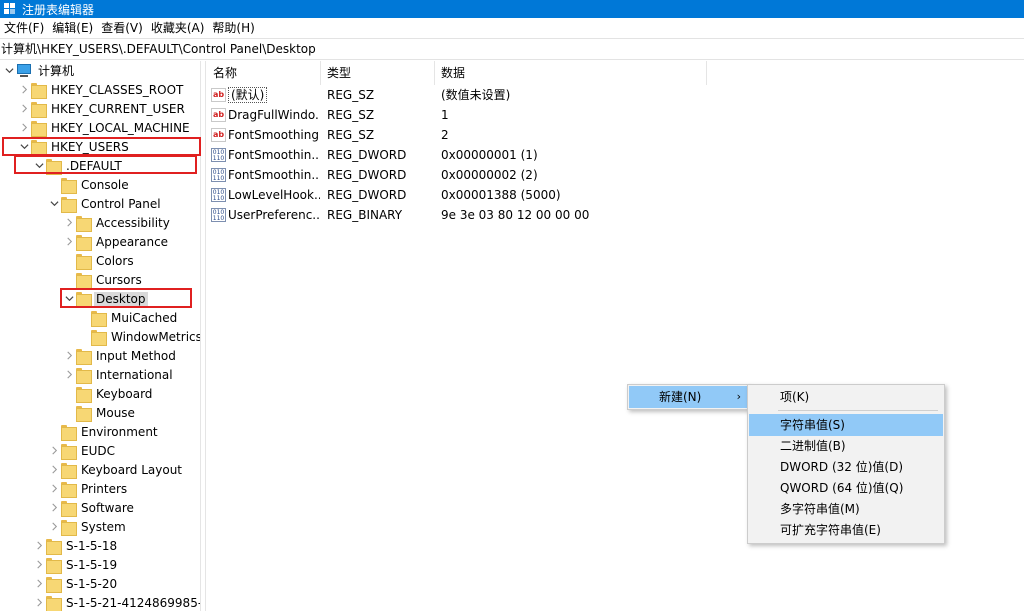 This screenshot has width=1024, height=611. I want to click on tree-item-cursors: Cursors, so click(103, 279).